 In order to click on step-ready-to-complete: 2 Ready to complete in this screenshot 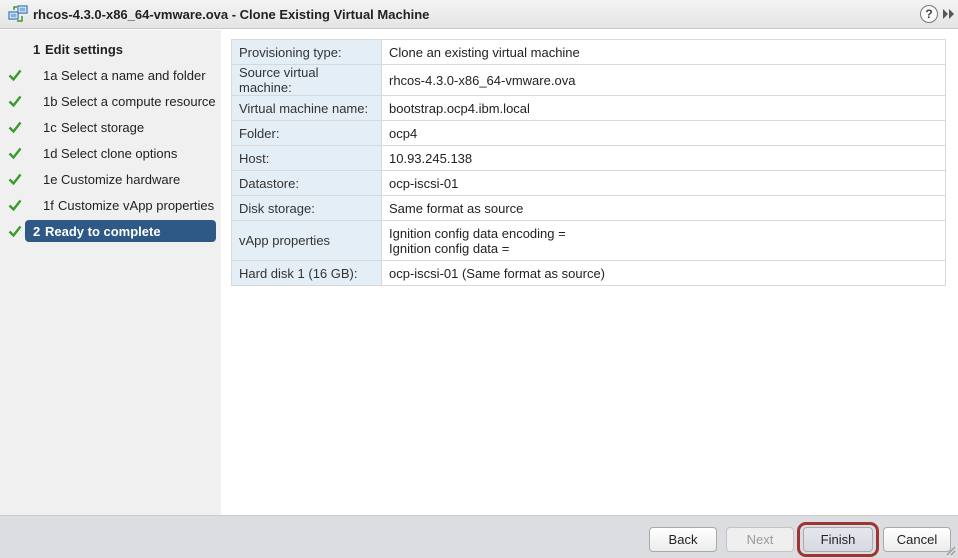, I will do `click(110, 231)`.